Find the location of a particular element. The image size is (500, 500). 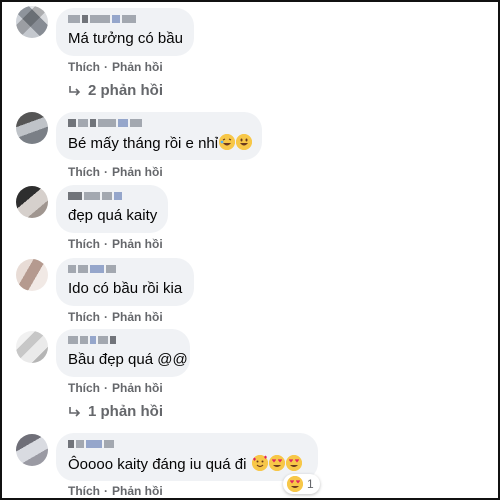

view-replies-link: 2 phản hồi is located at coordinates (115, 90).